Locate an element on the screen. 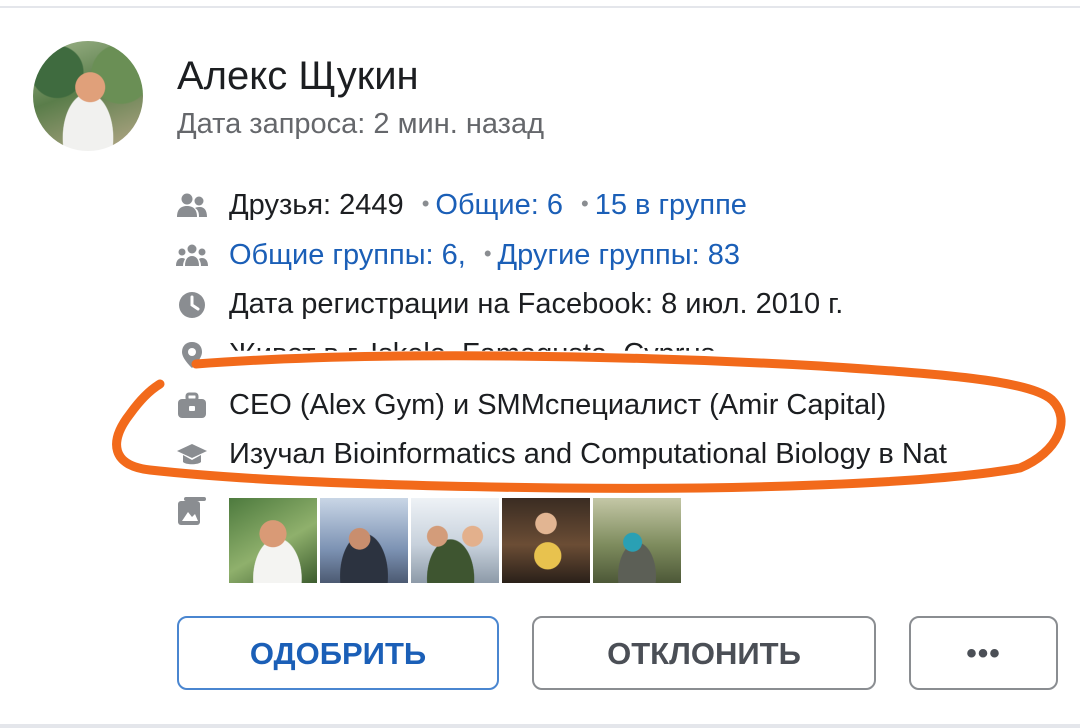  people-icon is located at coordinates (192, 205).